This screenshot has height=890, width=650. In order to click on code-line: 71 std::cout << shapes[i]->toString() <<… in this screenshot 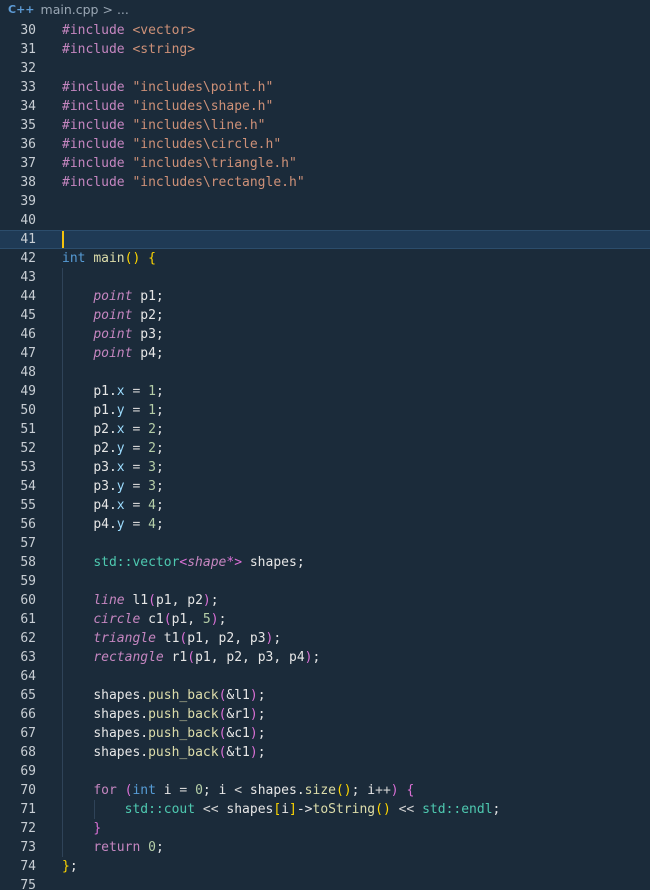, I will do `click(325, 809)`.